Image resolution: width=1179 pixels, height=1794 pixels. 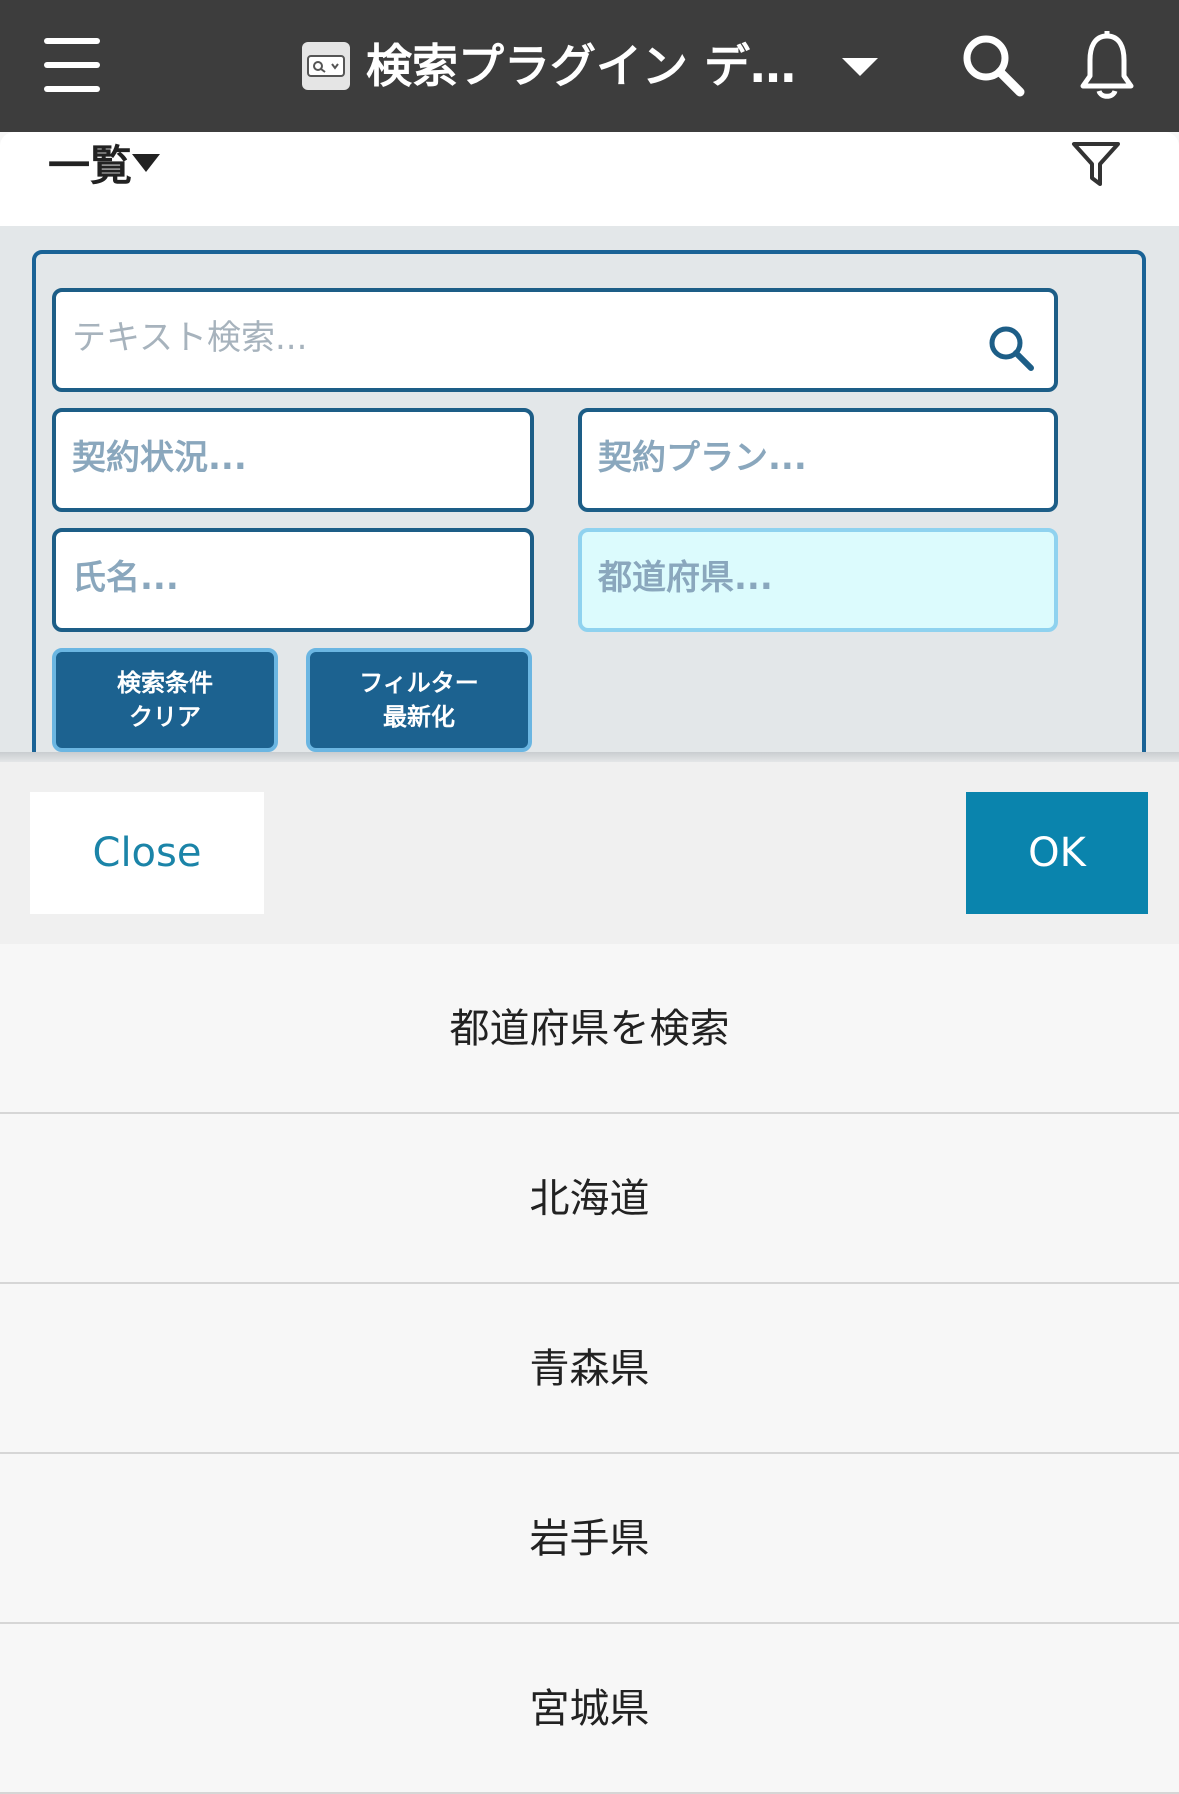 What do you see at coordinates (589, 1029) in the screenshot?
I see `picker-option-search: 都道府県を検索` at bounding box center [589, 1029].